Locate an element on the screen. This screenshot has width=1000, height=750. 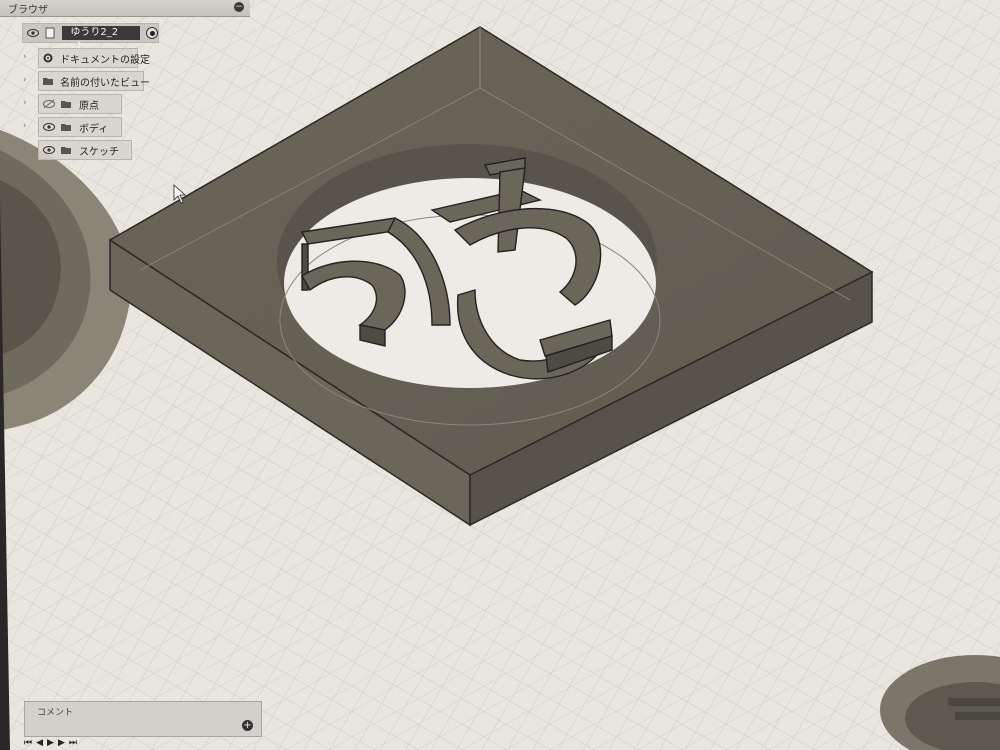
timeline-controls: ⏮ ◀ ▶ ▶ ⏭ is located at coordinates (94, 743).